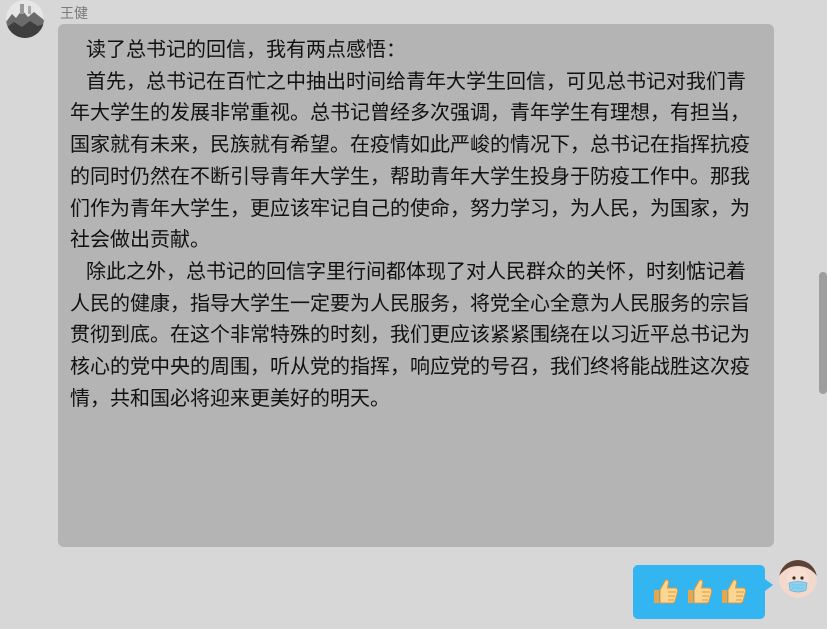 The width and height of the screenshot is (827, 629). What do you see at coordinates (74, 14) in the screenshot?
I see `sender-name: 王健` at bounding box center [74, 14].